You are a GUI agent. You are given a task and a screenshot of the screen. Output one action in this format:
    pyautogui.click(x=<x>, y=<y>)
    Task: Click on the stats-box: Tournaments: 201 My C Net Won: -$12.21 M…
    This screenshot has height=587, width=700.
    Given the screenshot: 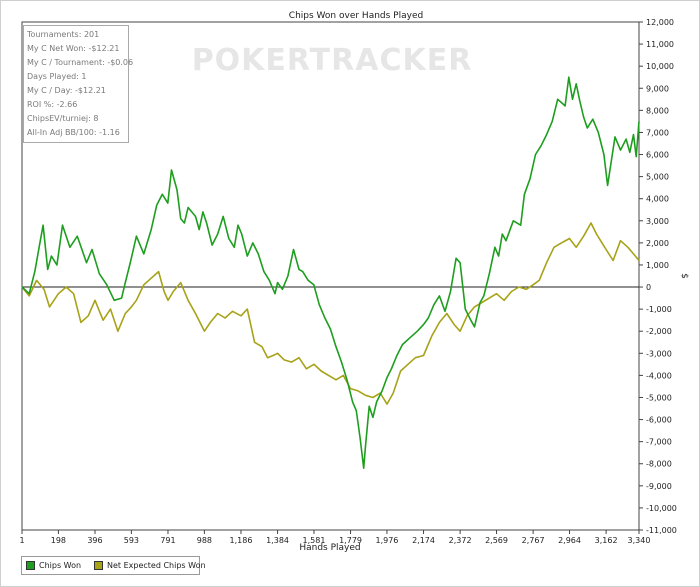 What is the action you would take?
    pyautogui.click(x=78, y=84)
    